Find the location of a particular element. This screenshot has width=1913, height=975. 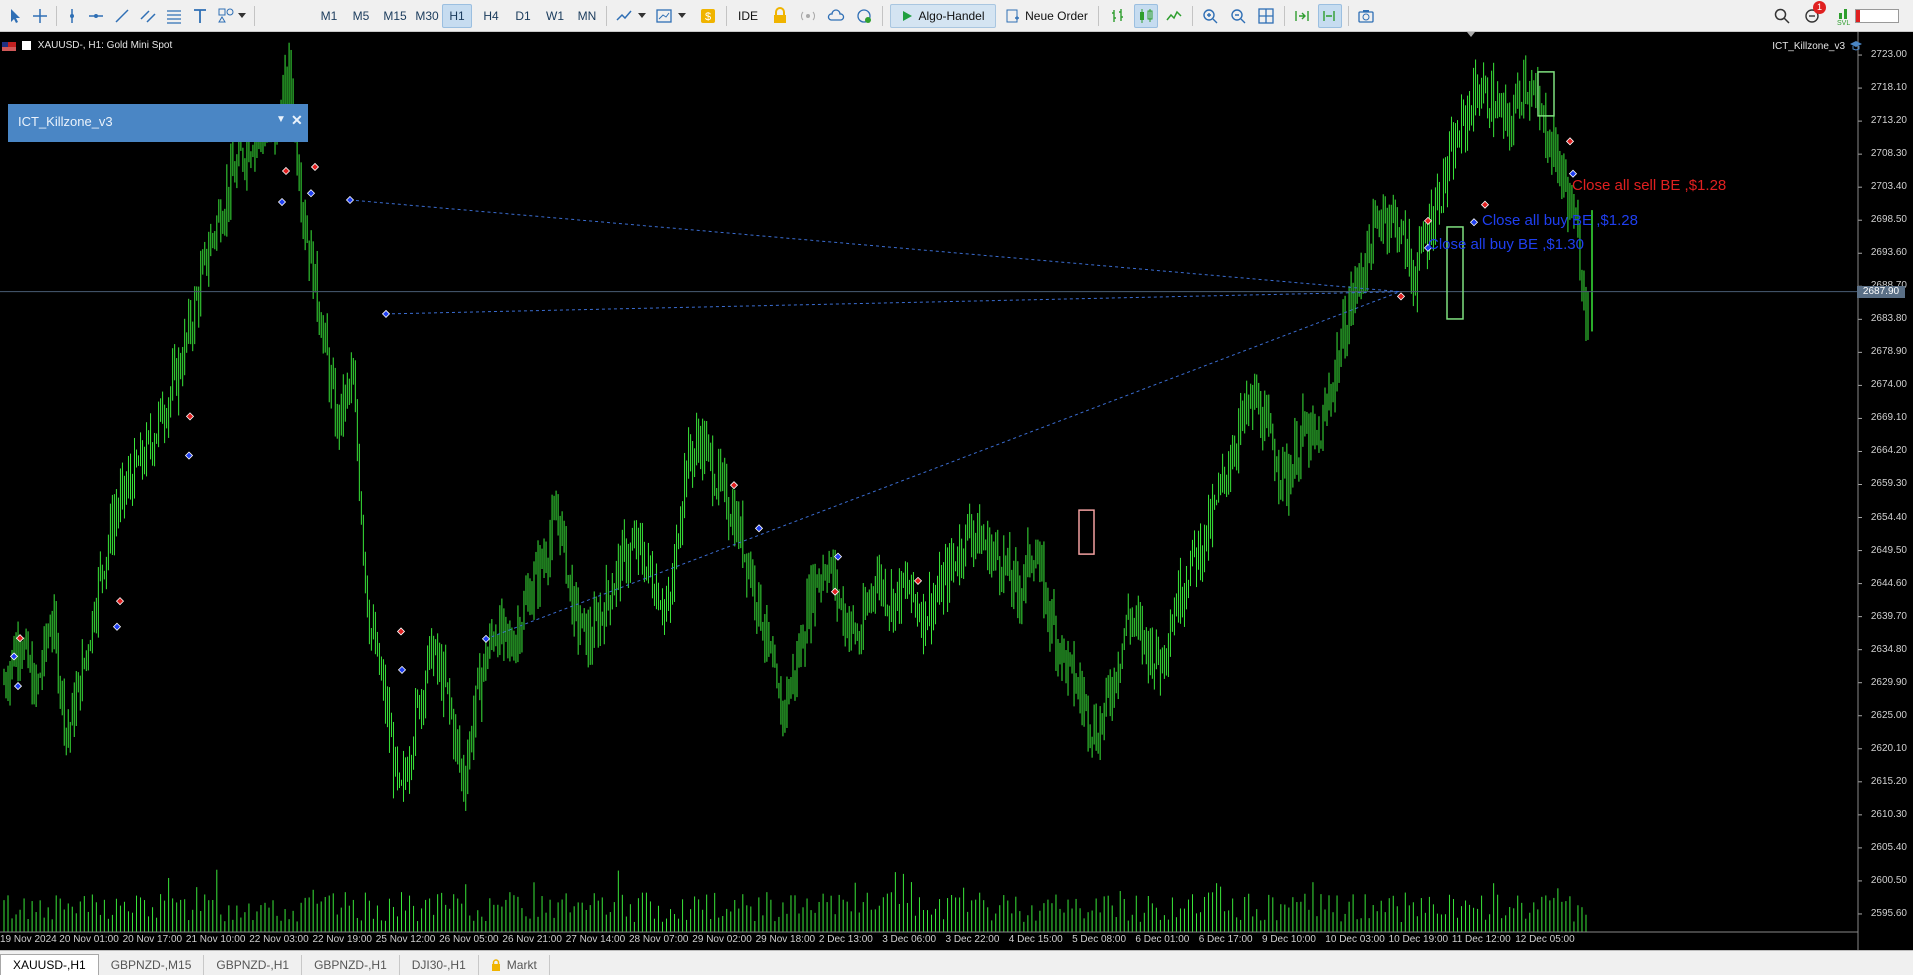

template-dropdown-icon is located at coordinates (682, 16).